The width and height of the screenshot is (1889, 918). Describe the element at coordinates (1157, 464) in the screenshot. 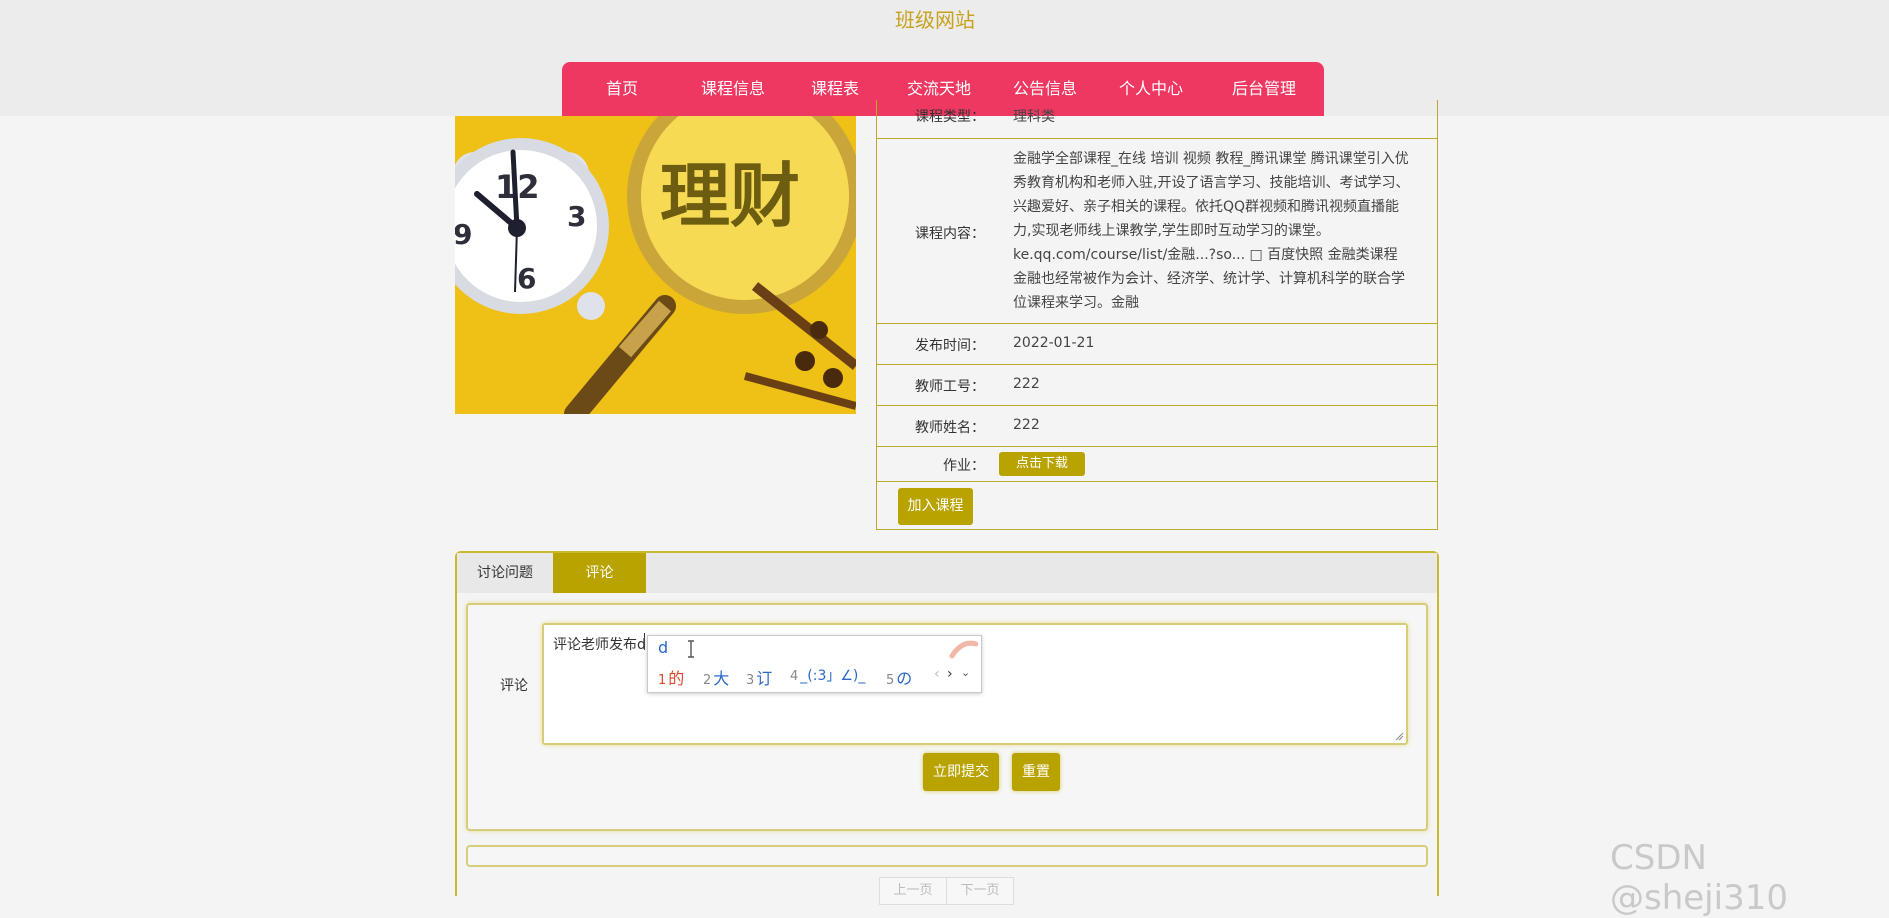

I see `detail-row-homework: 作业： 点击下载` at that location.